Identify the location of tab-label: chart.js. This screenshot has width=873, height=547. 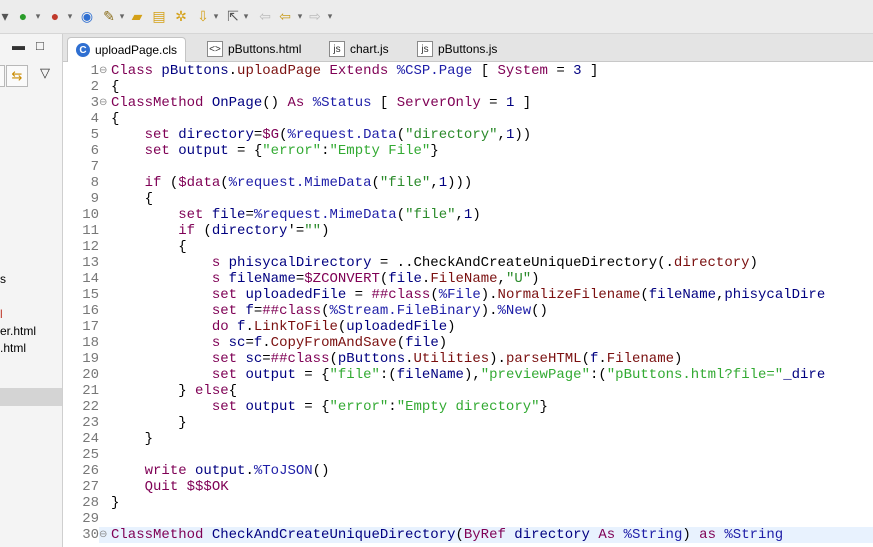
(369, 49).